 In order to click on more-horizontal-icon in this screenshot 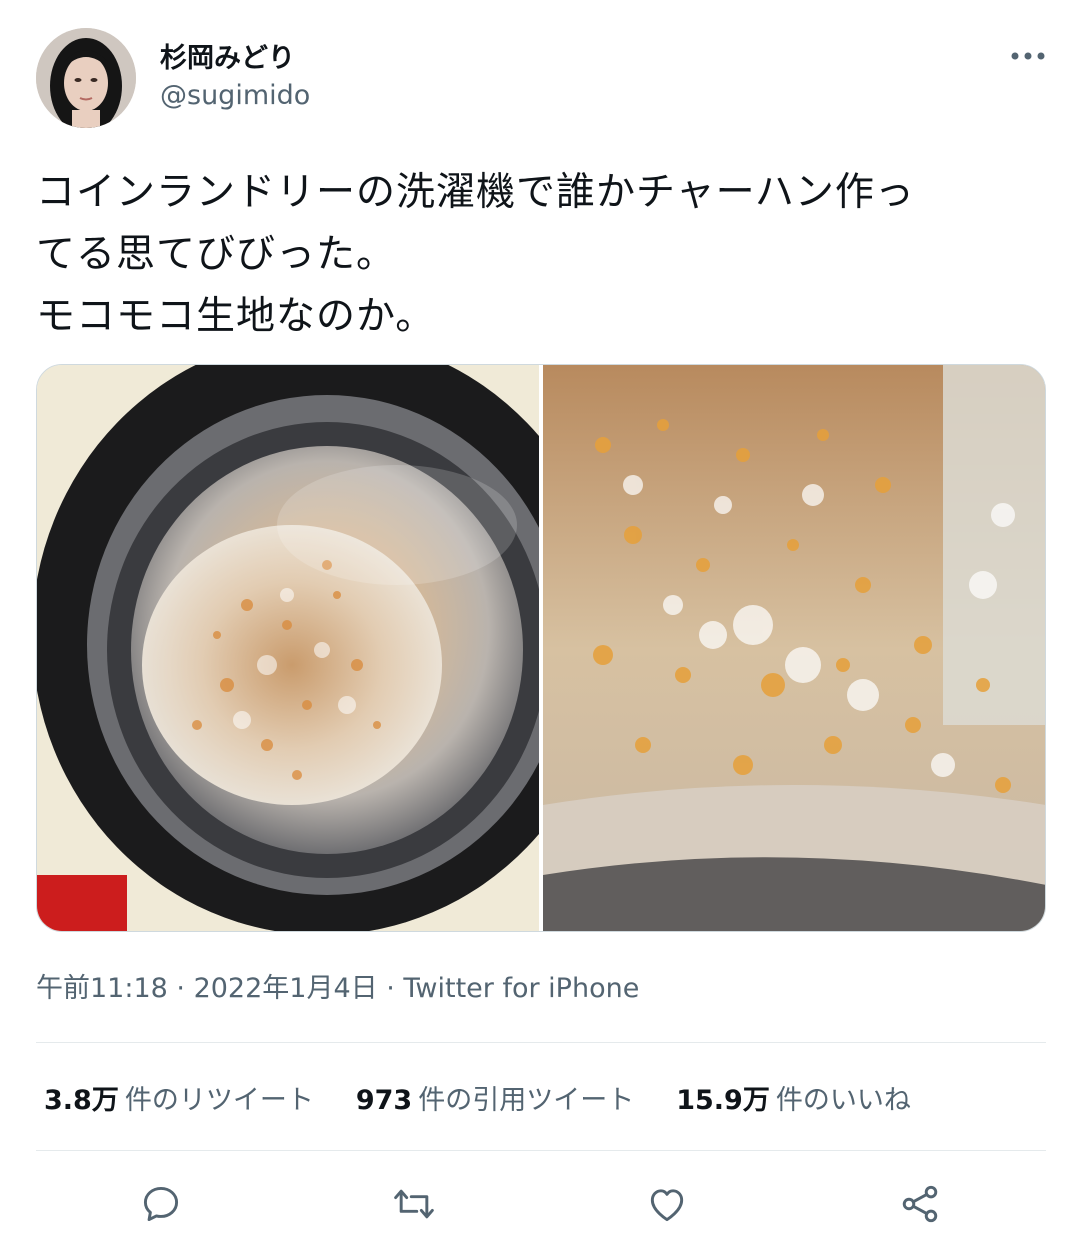, I will do `click(1028, 56)`.